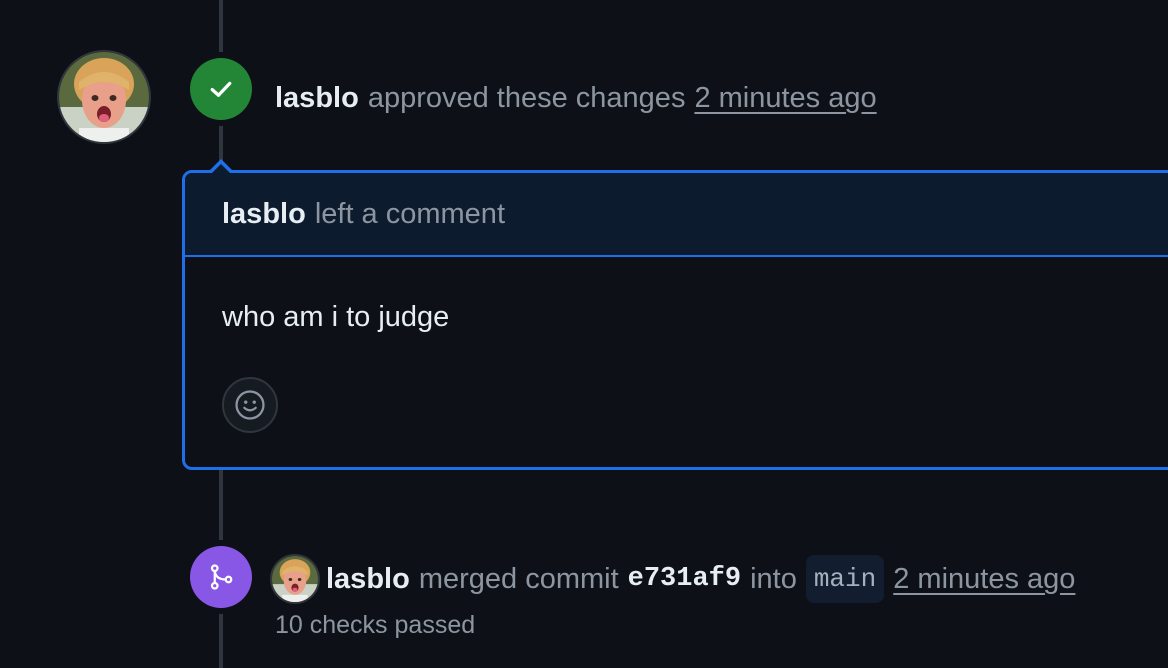 This screenshot has width=1168, height=668. I want to click on check-icon, so click(221, 89).